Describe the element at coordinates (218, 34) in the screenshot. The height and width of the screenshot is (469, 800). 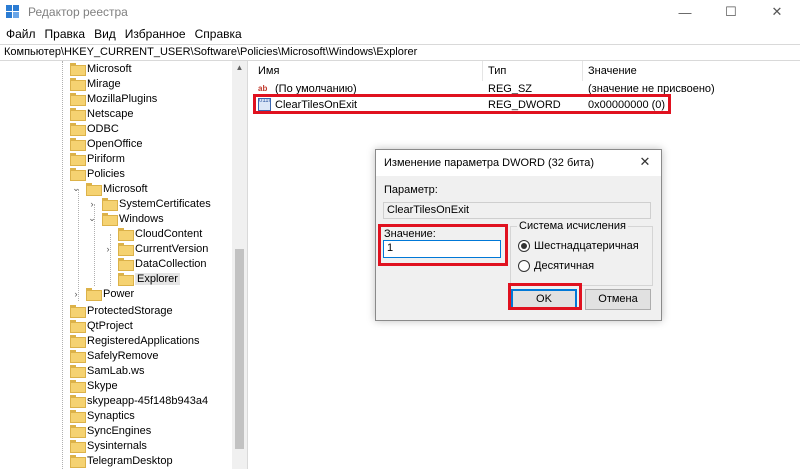
I see `menu-help: Справка` at that location.